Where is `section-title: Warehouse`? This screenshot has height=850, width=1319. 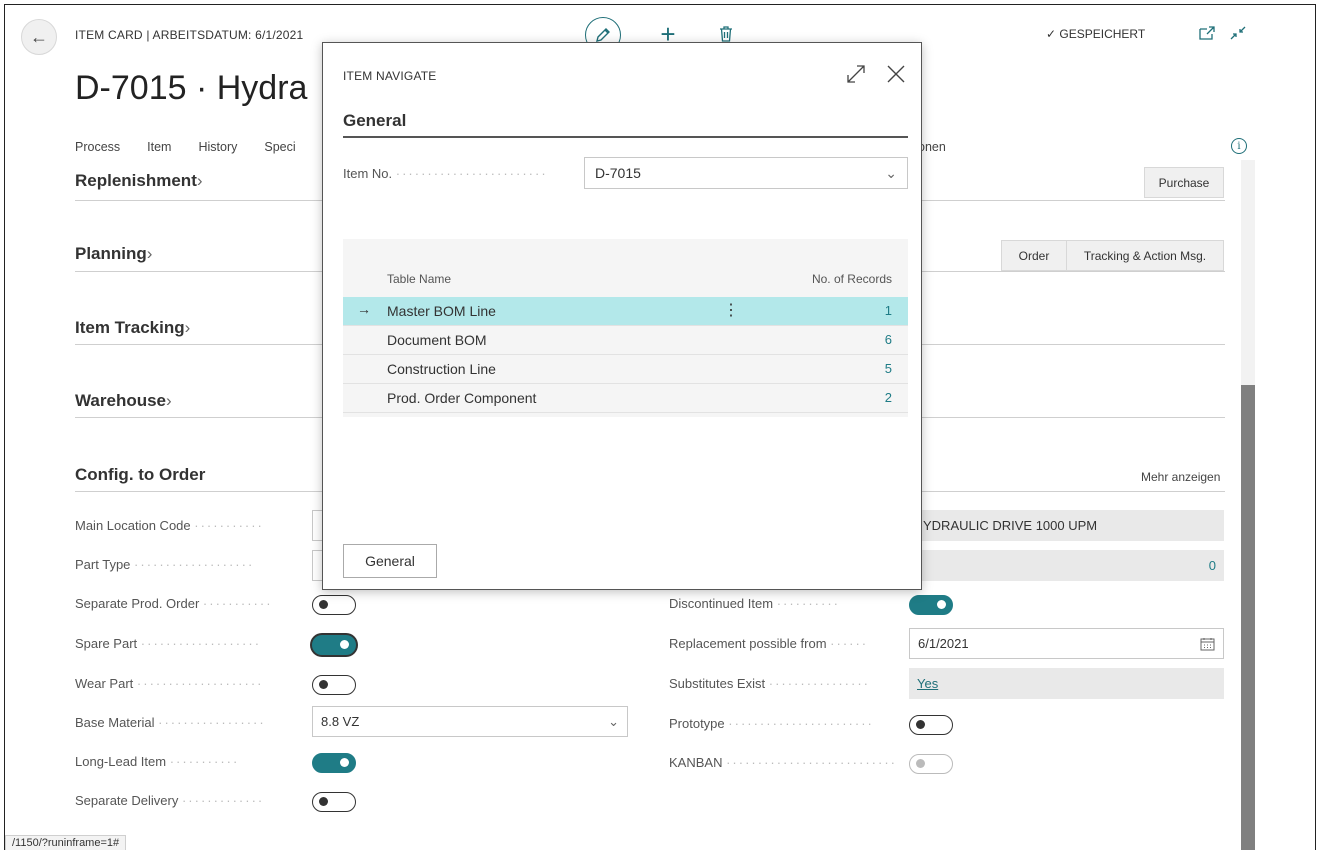
section-title: Warehouse is located at coordinates (121, 400).